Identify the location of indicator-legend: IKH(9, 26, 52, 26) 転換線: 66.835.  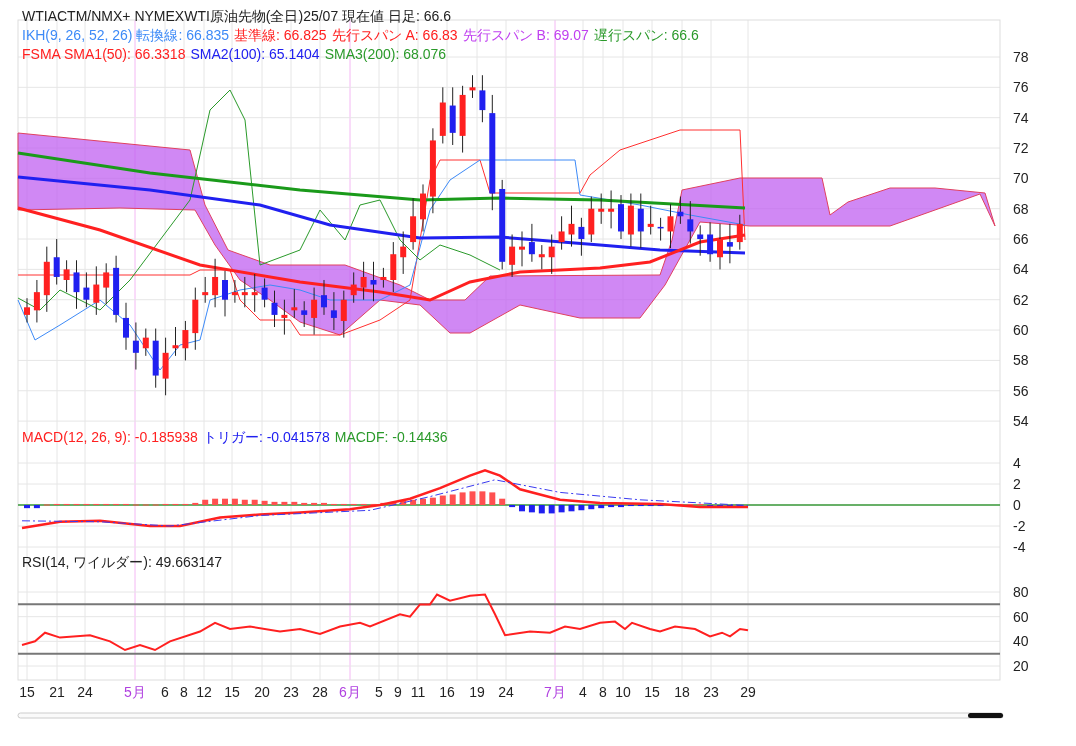
(125, 35).